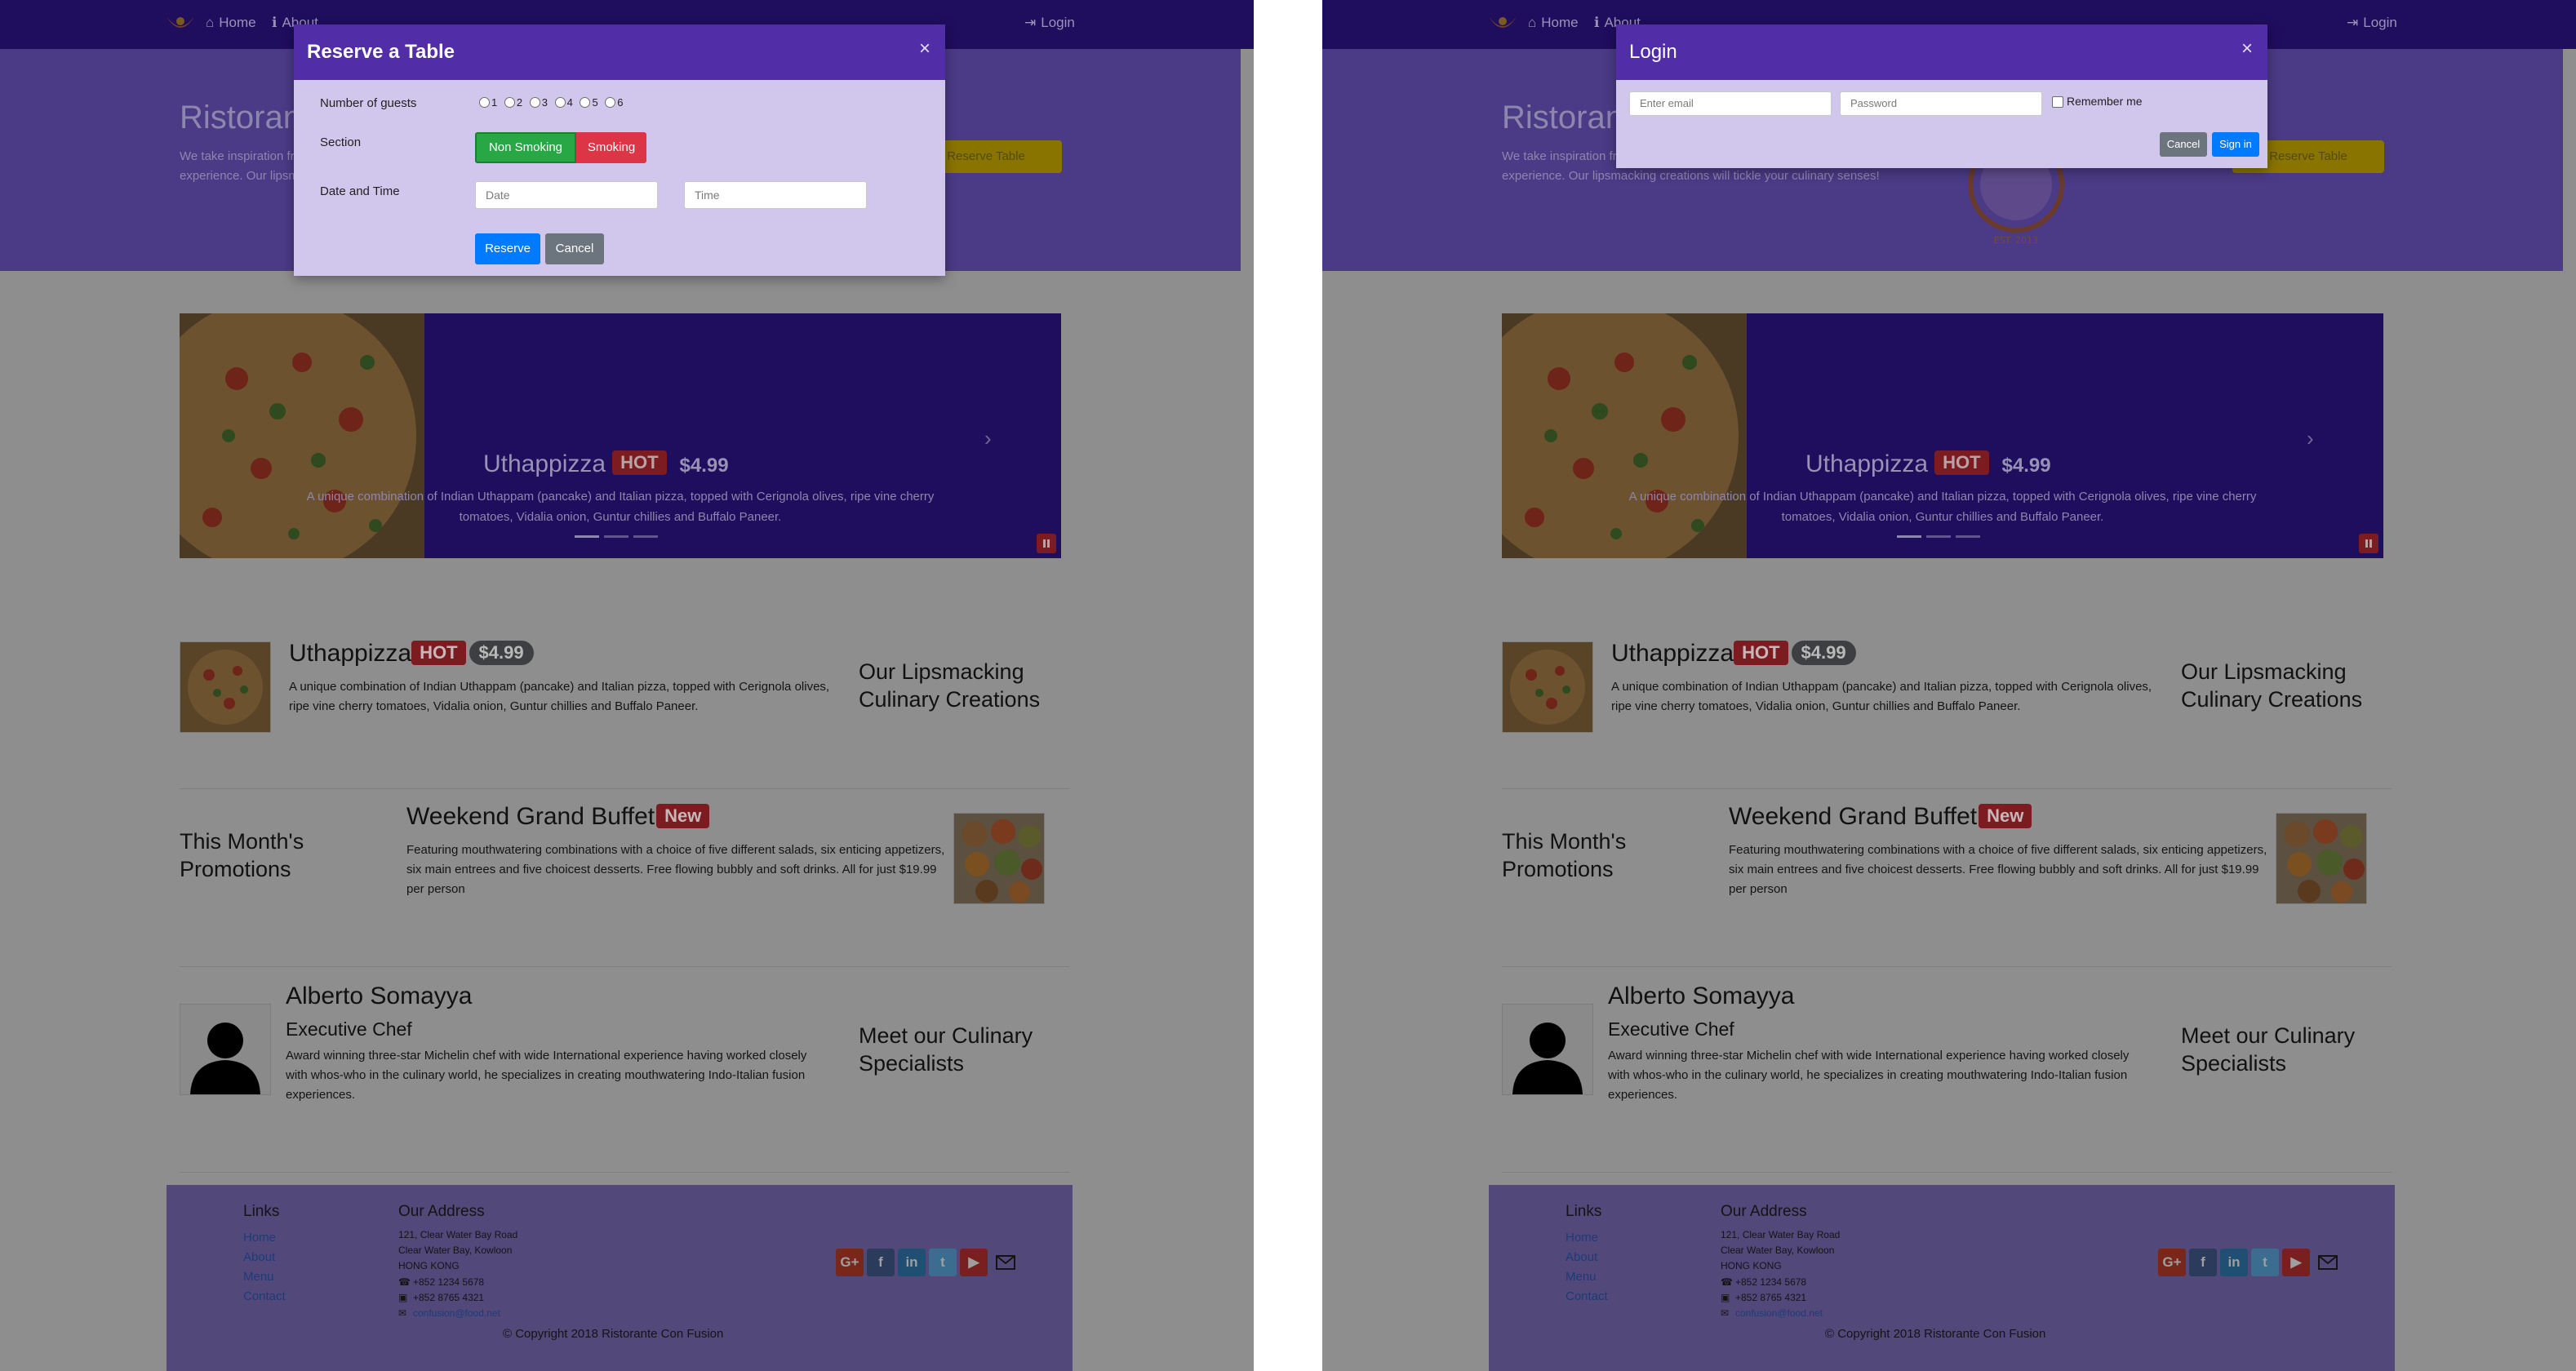 The width and height of the screenshot is (2576, 1371). What do you see at coordinates (2016, 240) in the screenshot?
I see `seal-text: EST. 2013` at bounding box center [2016, 240].